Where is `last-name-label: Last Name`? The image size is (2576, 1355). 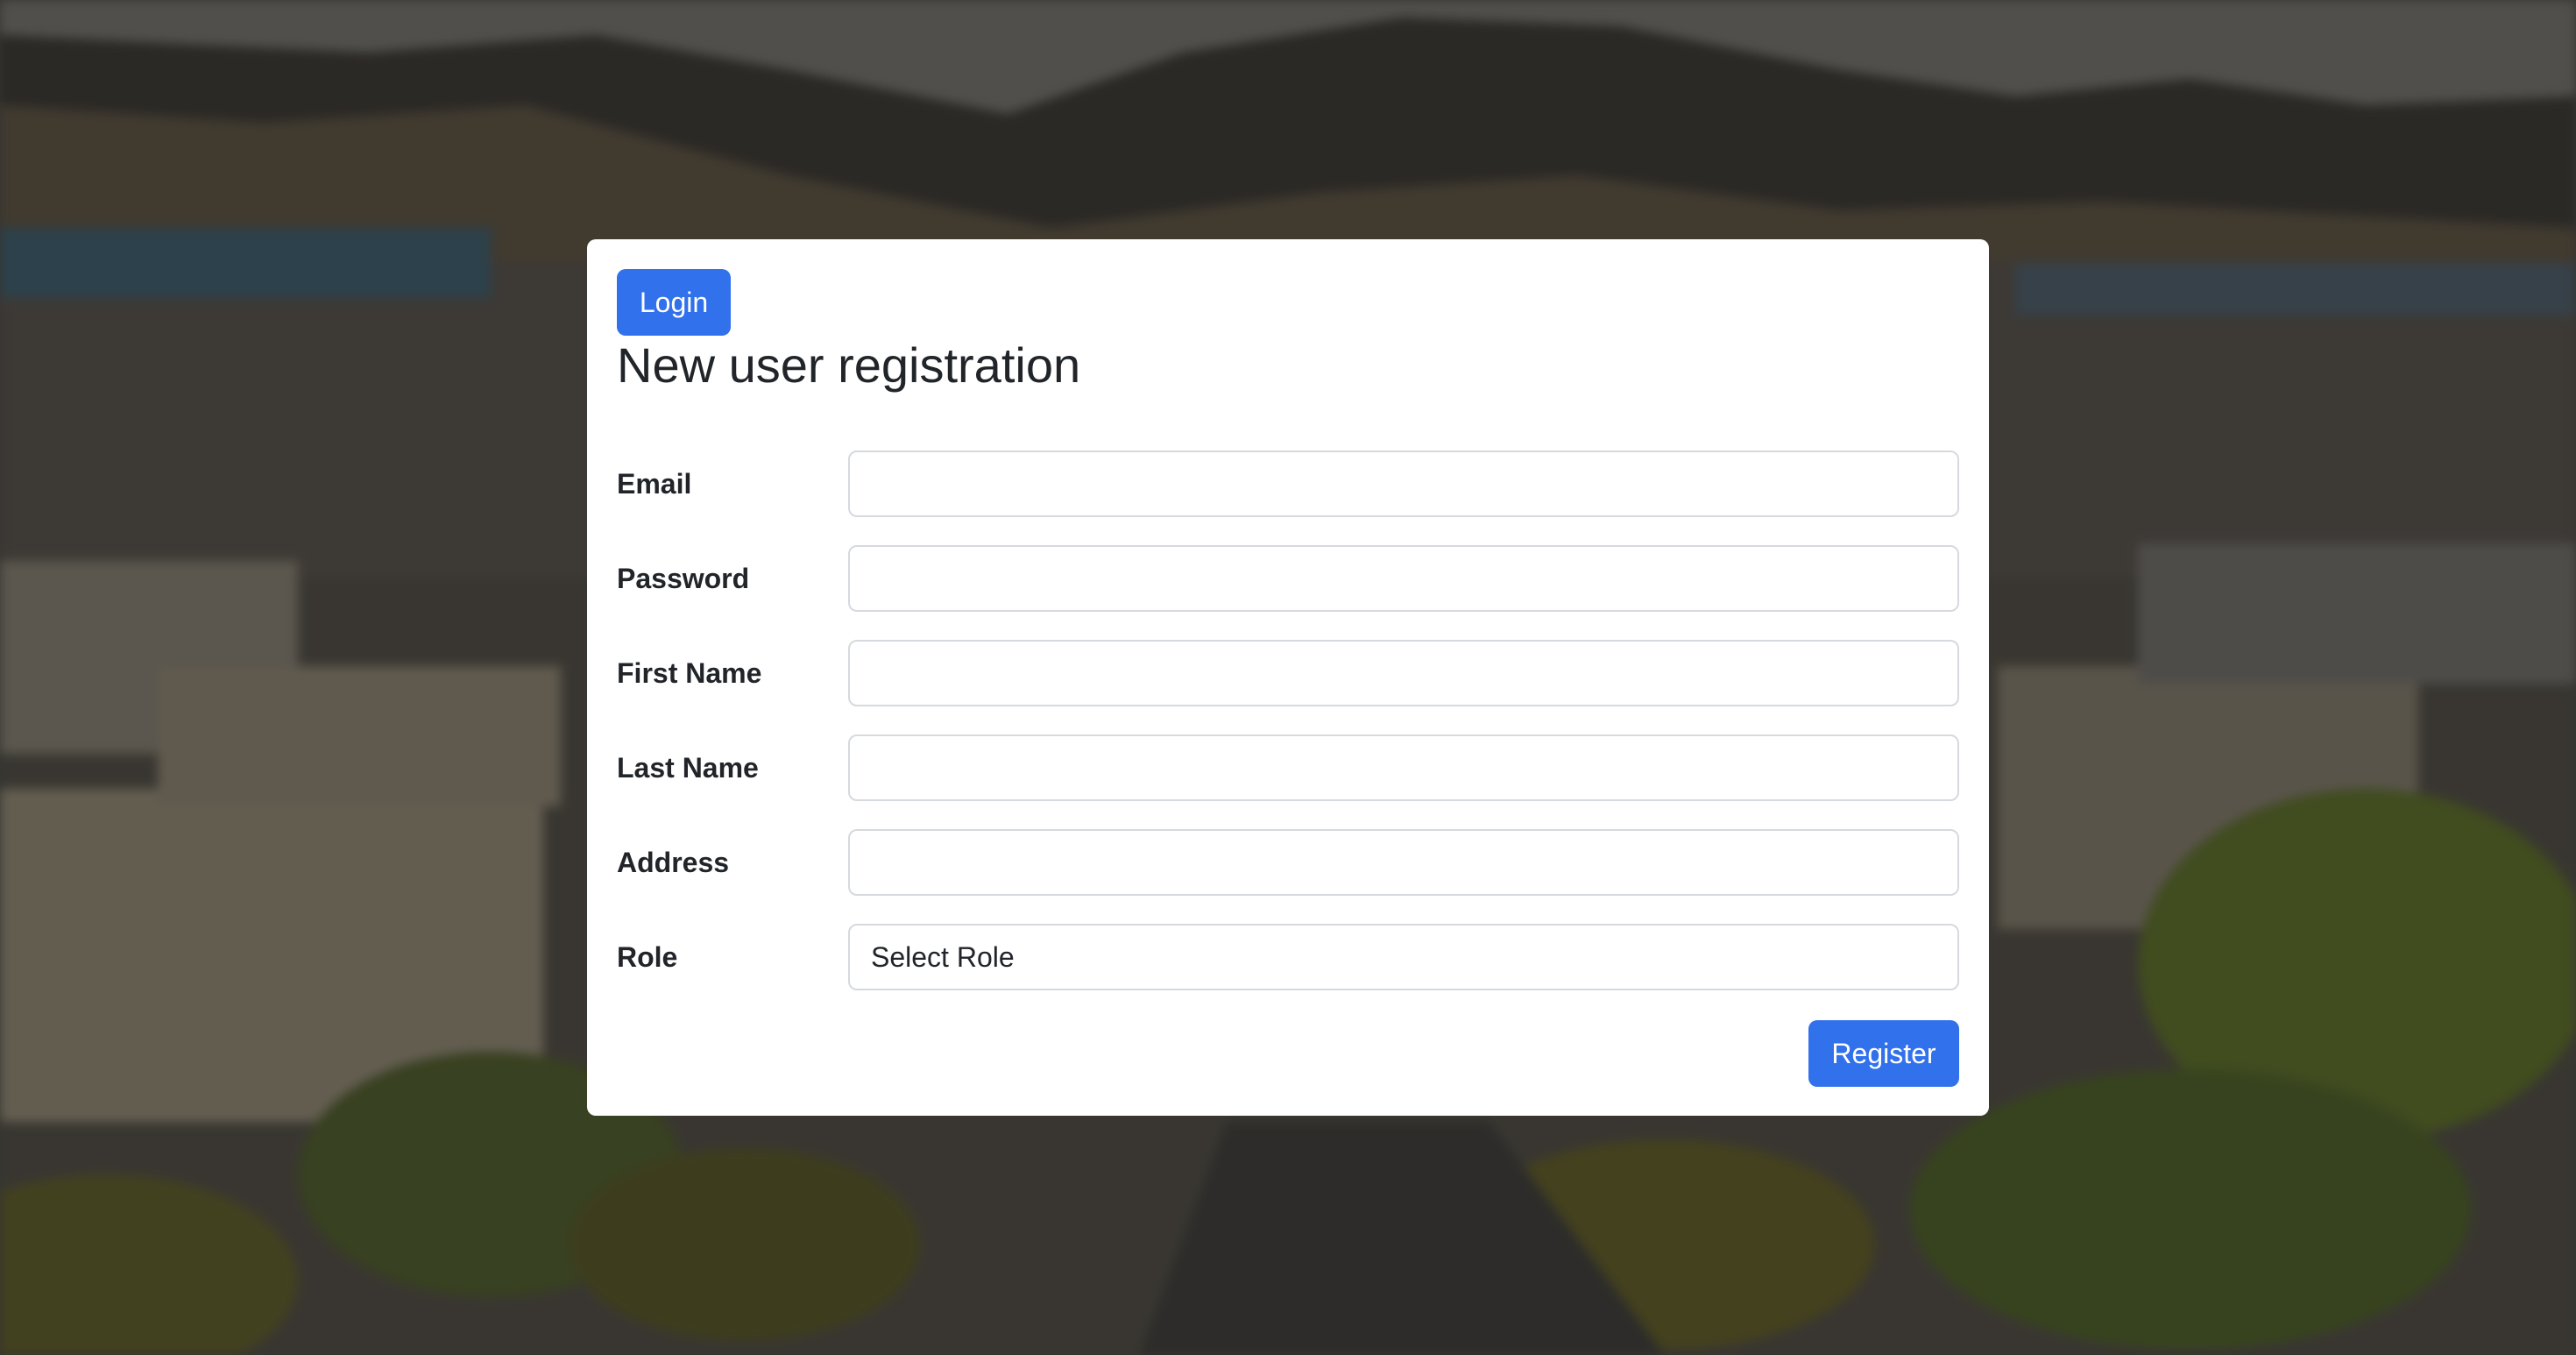
last-name-label: Last Name is located at coordinates (688, 768).